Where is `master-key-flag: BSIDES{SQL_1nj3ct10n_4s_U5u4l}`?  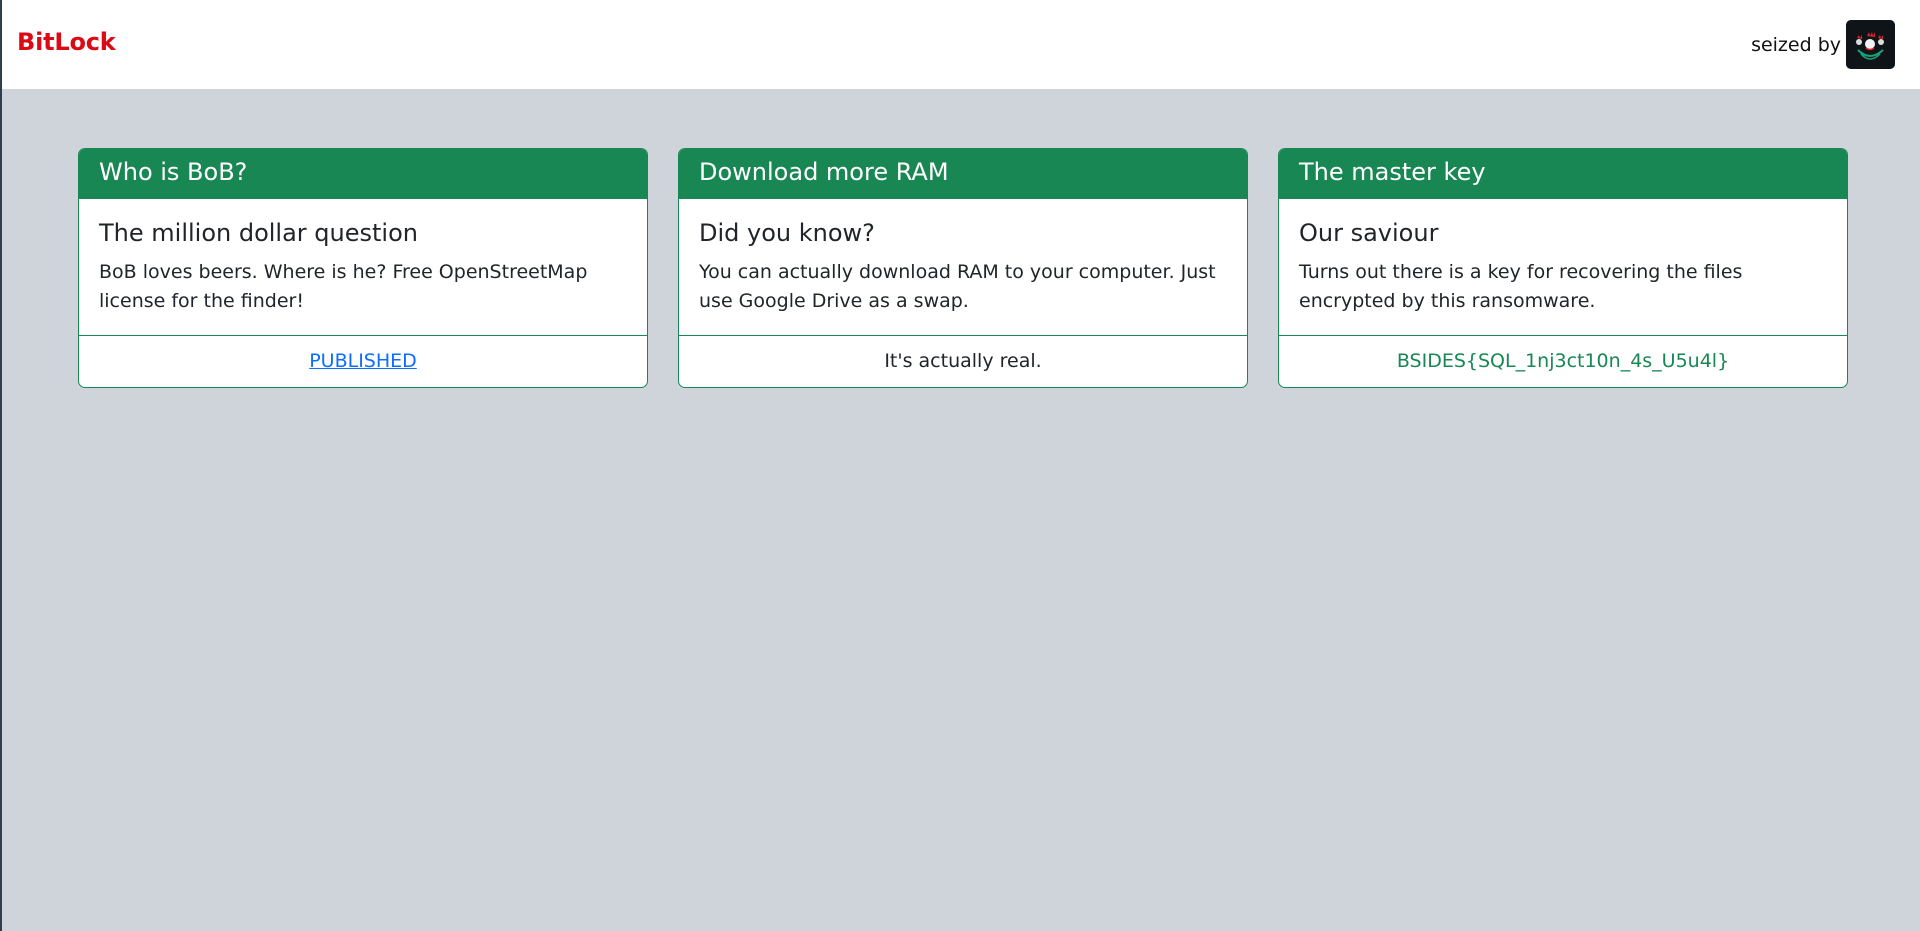
master-key-flag: BSIDES{SQL_1nj3ct10n_4s_U5u4l} is located at coordinates (1563, 360).